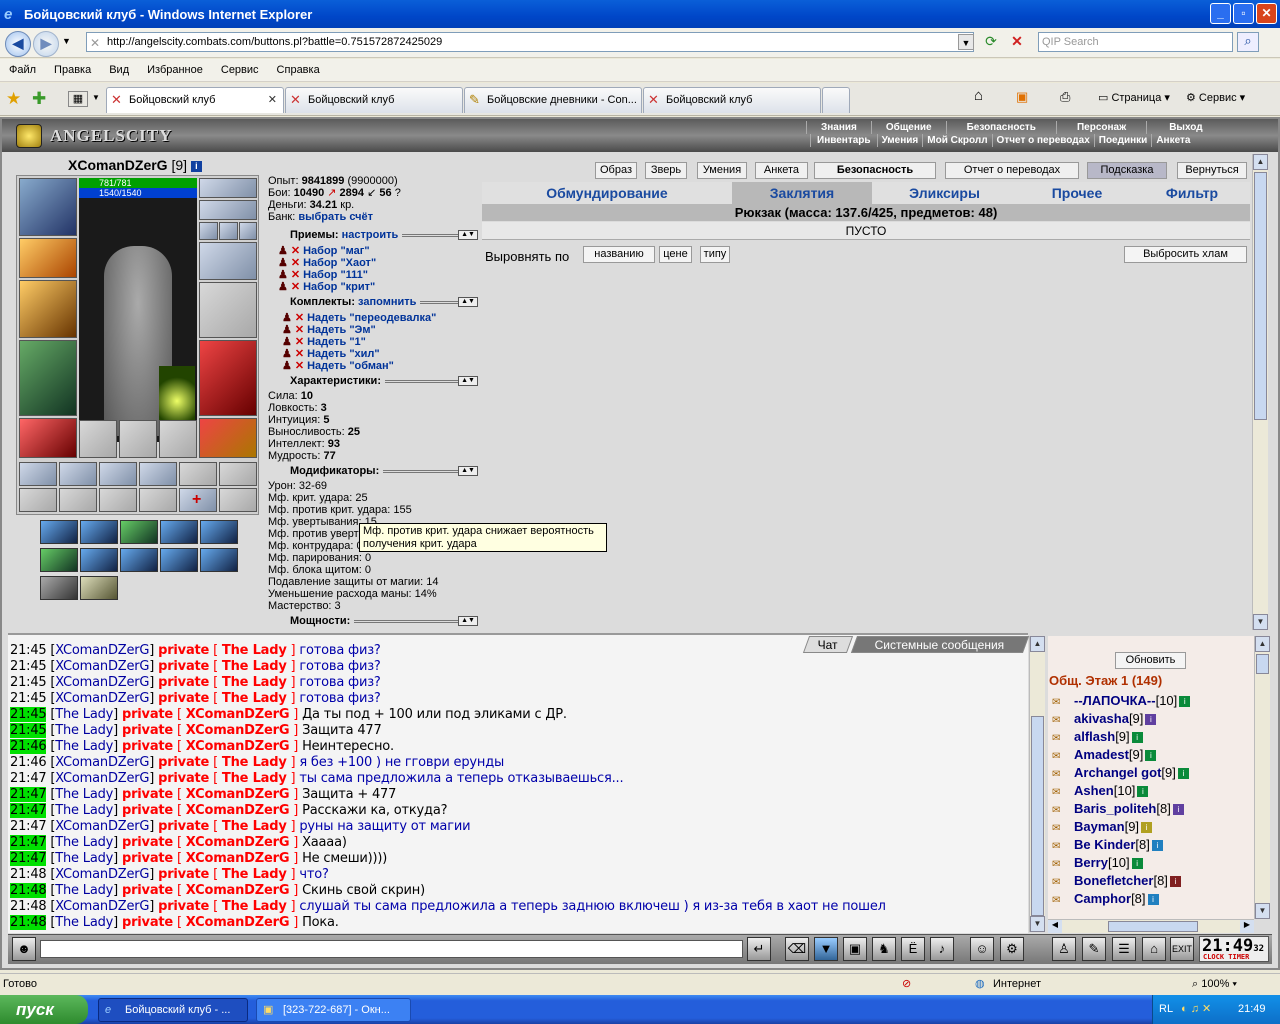  Describe the element at coordinates (66, 41) in the screenshot. I see `history-dropdown-icon: ▼` at that location.